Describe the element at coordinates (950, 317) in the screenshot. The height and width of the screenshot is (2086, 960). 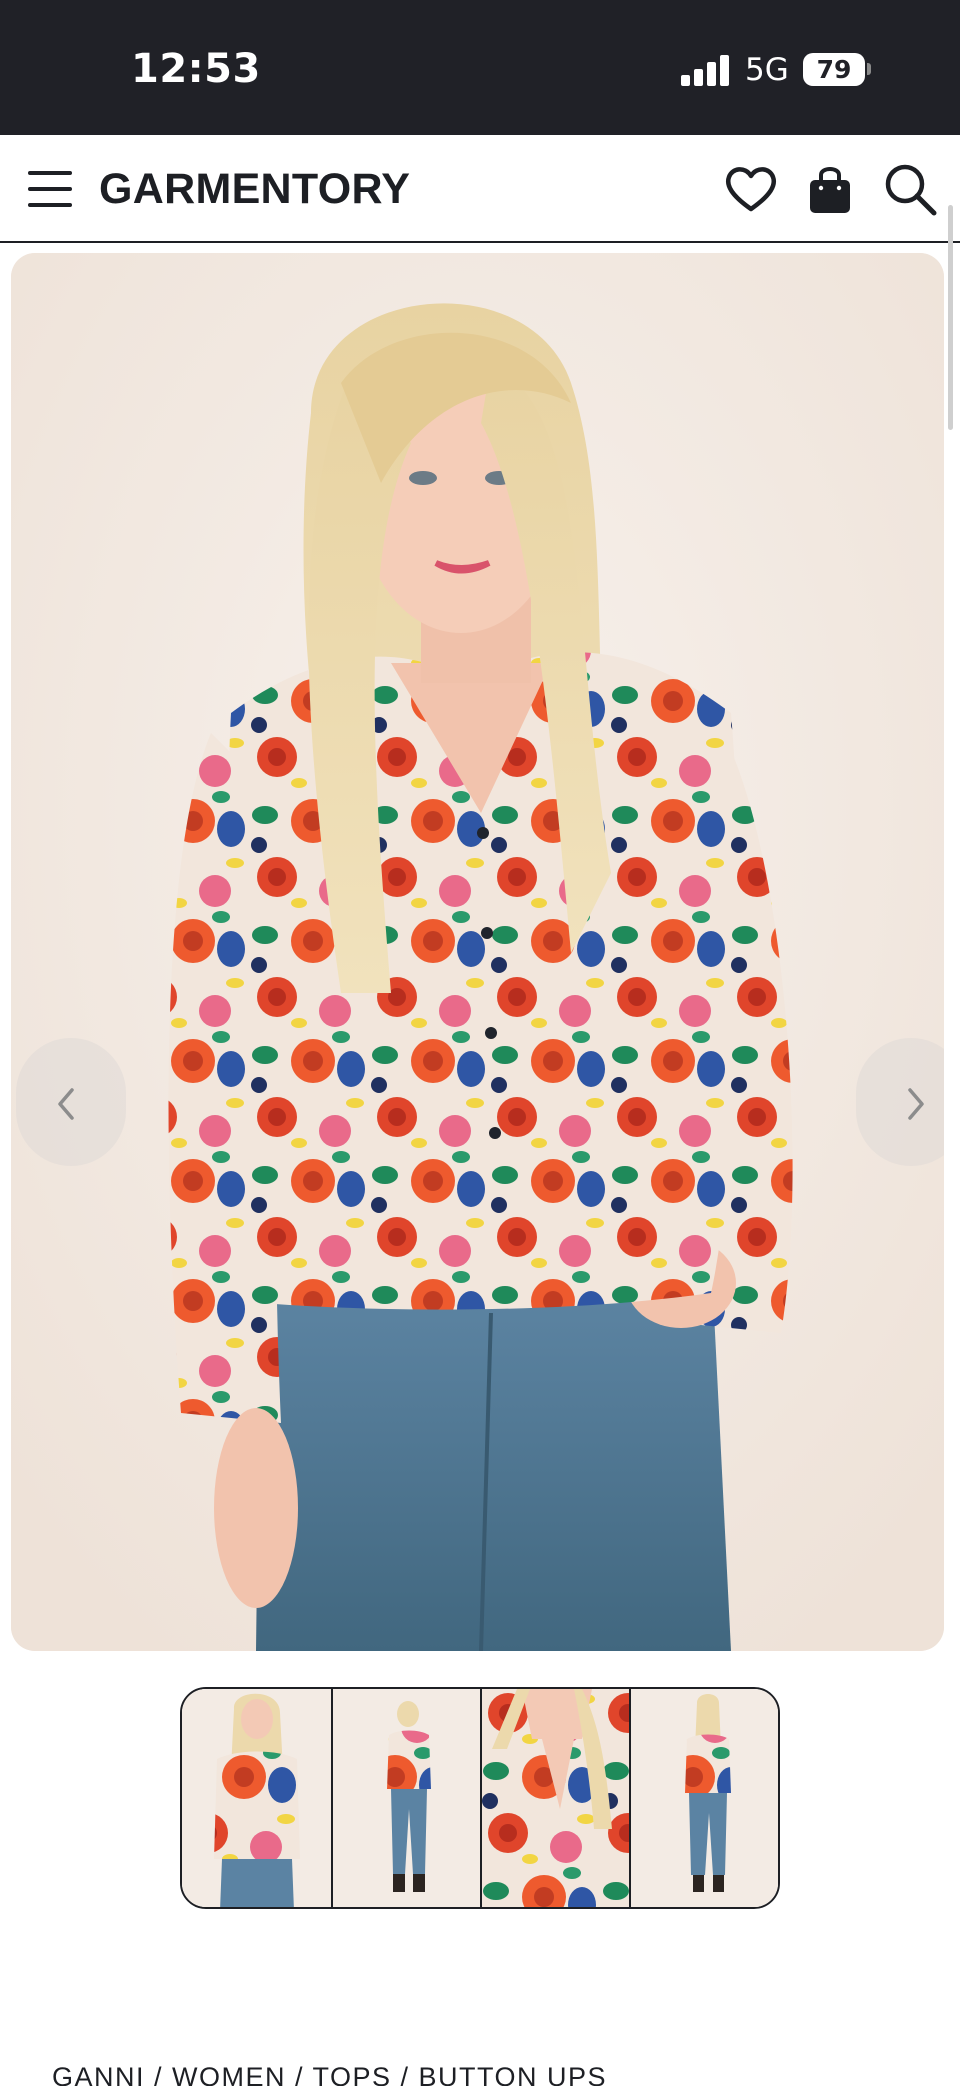
I see `scrollbar` at that location.